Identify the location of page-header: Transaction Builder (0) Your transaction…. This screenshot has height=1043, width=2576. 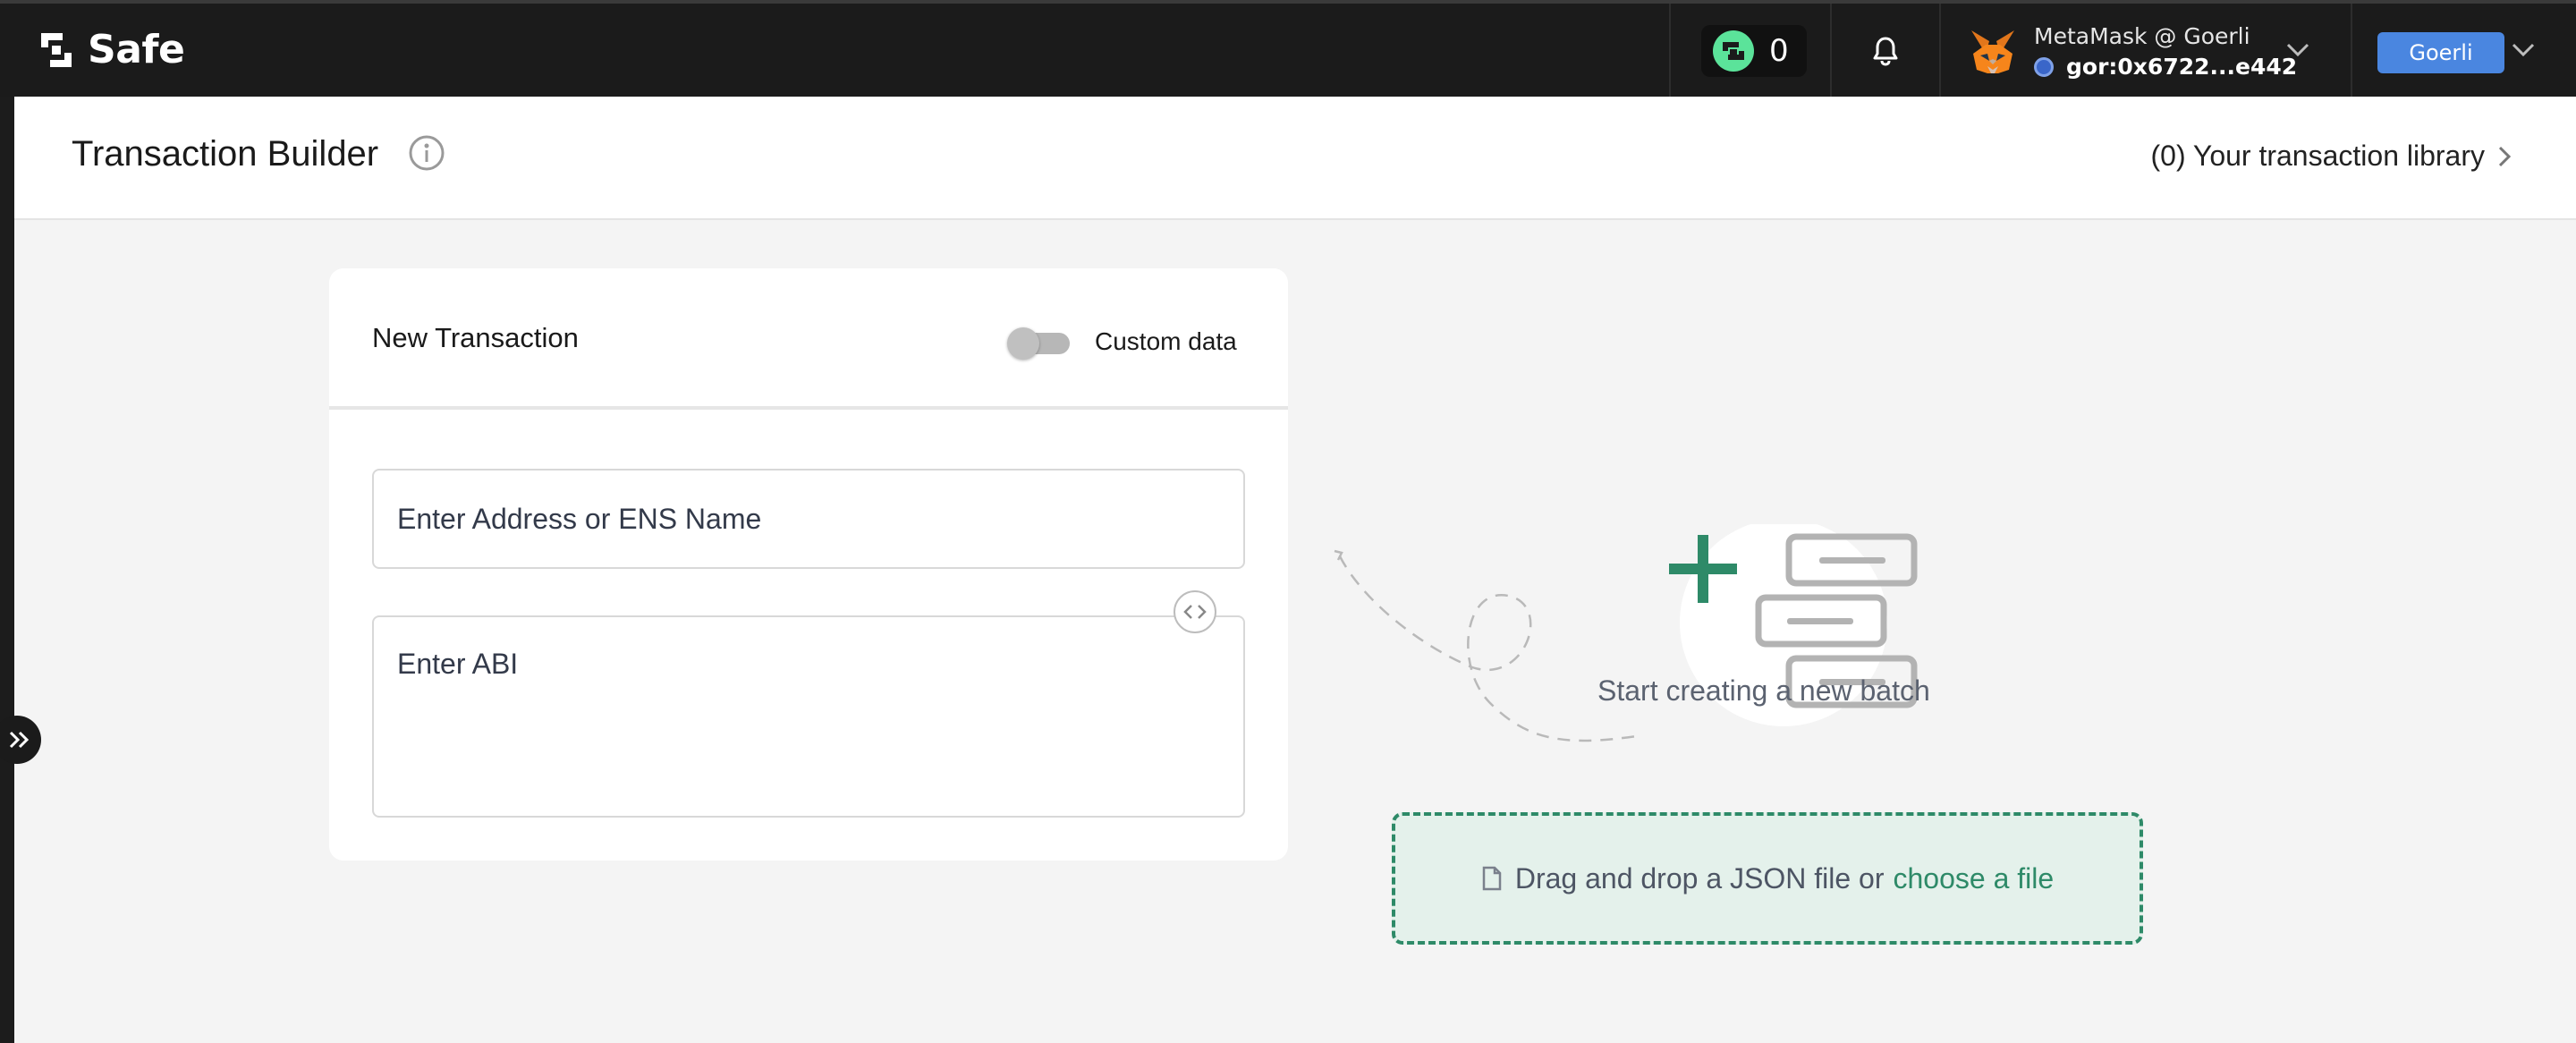
(1295, 158).